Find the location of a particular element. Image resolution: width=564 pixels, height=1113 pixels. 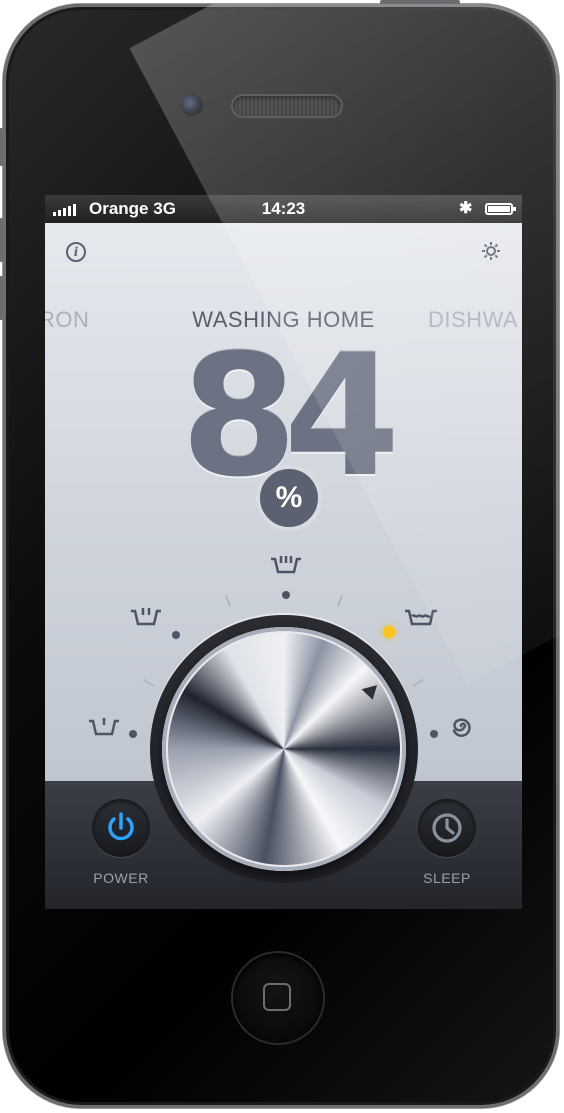

status-time: 14:23 is located at coordinates (283, 208).